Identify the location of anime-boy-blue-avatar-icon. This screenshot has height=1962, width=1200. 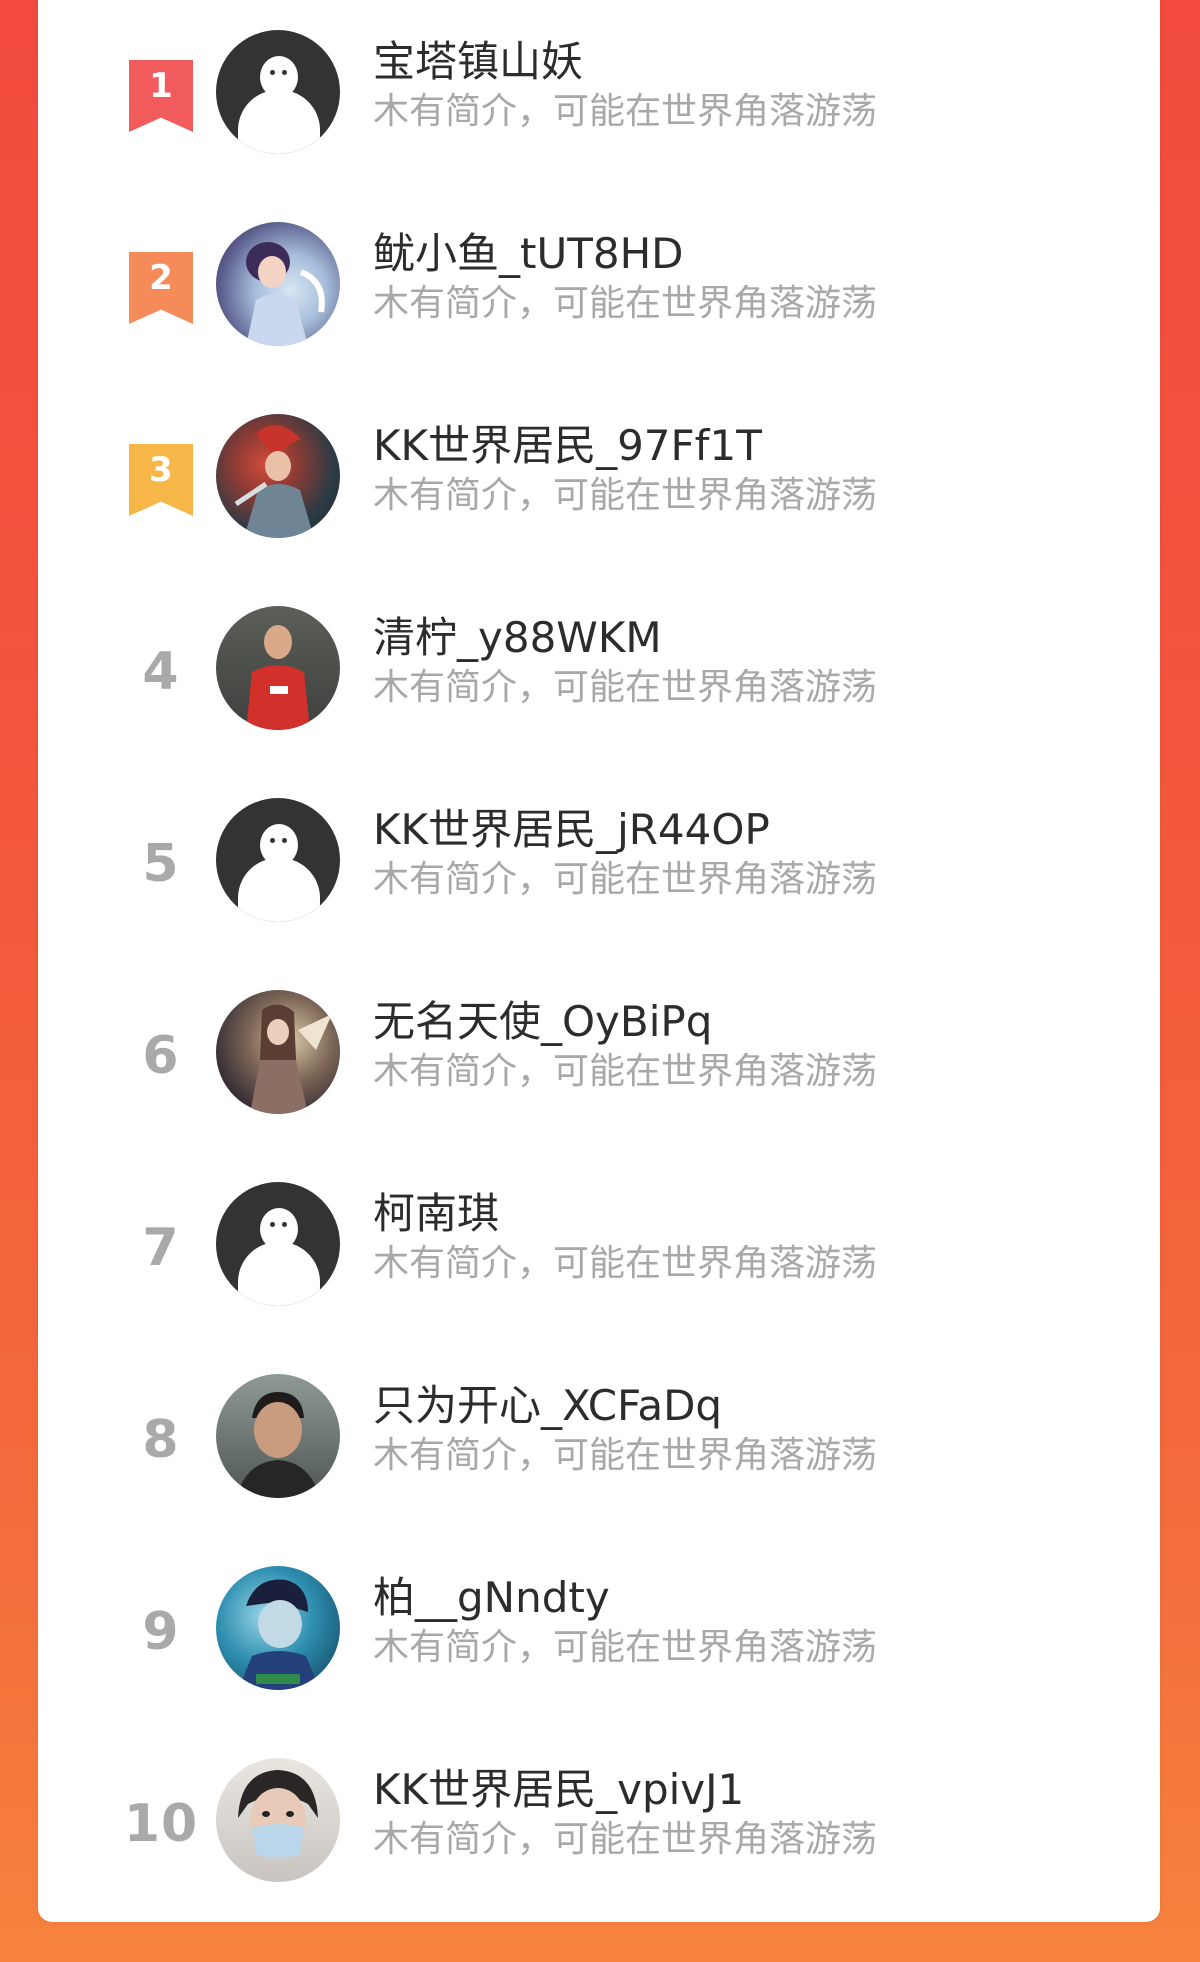
(279, 1634).